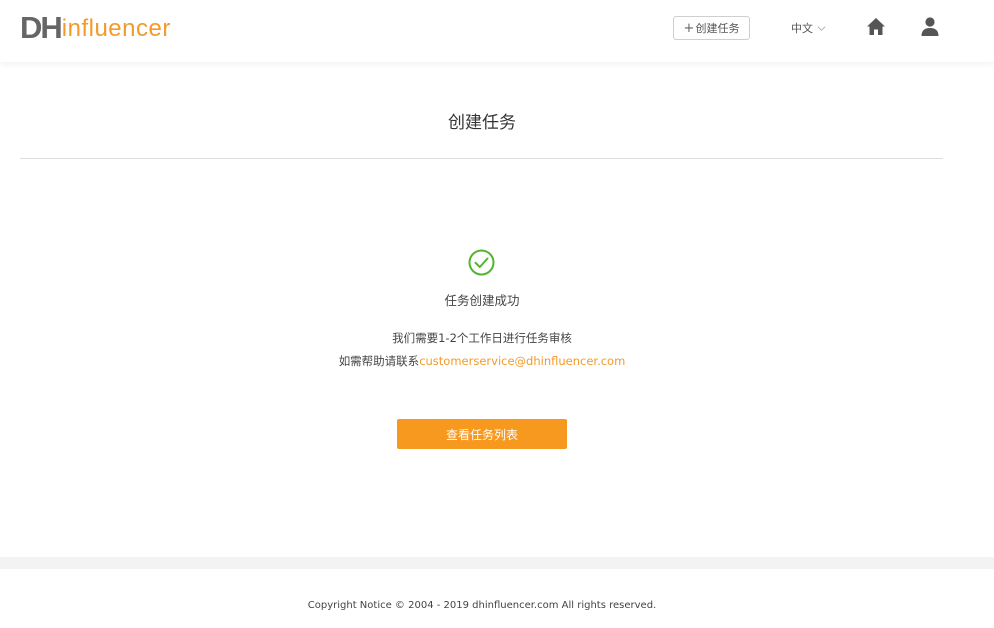 The height and width of the screenshot is (628, 994). I want to click on logo: DH influencer, so click(95, 27).